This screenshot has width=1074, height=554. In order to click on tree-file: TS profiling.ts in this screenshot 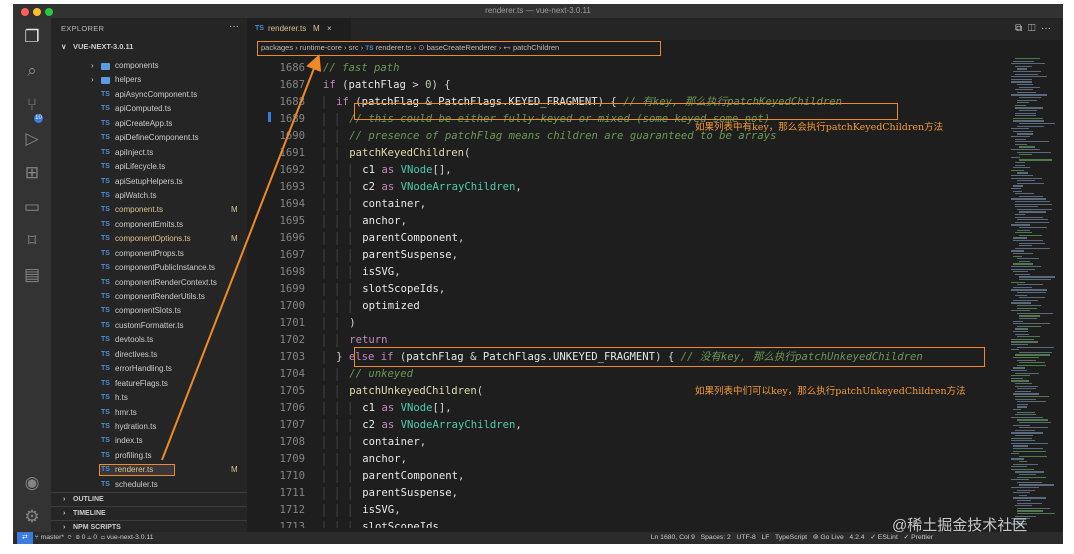, I will do `click(149, 456)`.